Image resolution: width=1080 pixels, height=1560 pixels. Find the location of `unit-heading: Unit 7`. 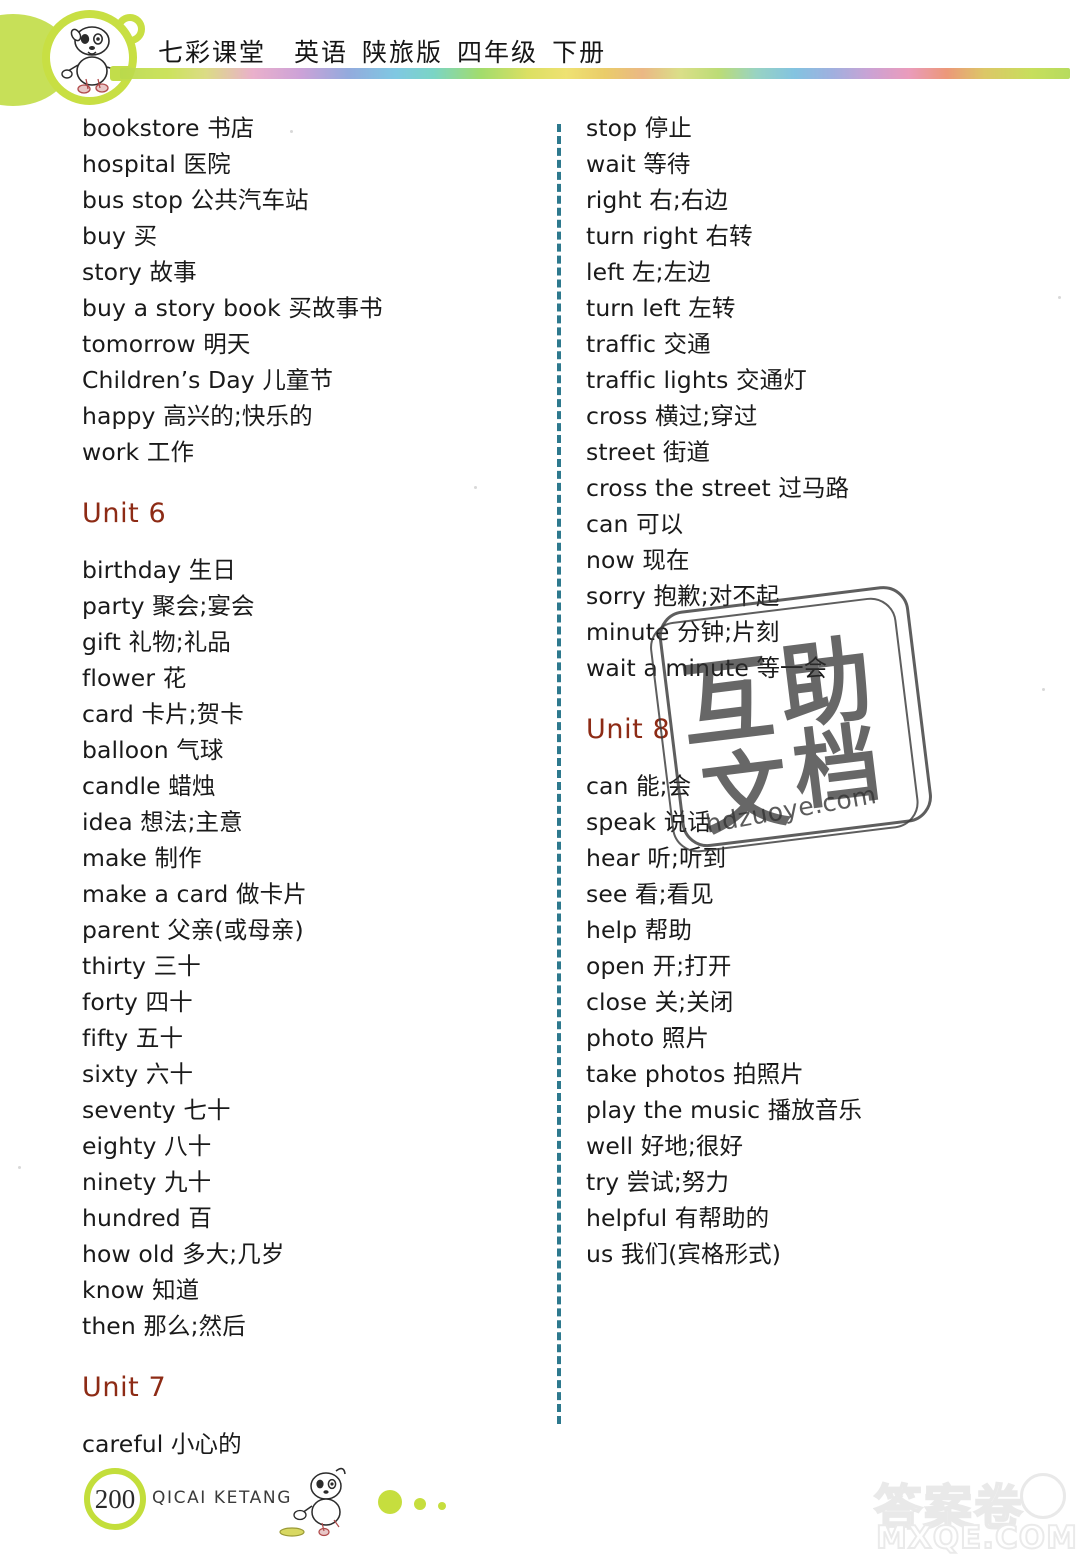

unit-heading: Unit 7 is located at coordinates (124, 1387).